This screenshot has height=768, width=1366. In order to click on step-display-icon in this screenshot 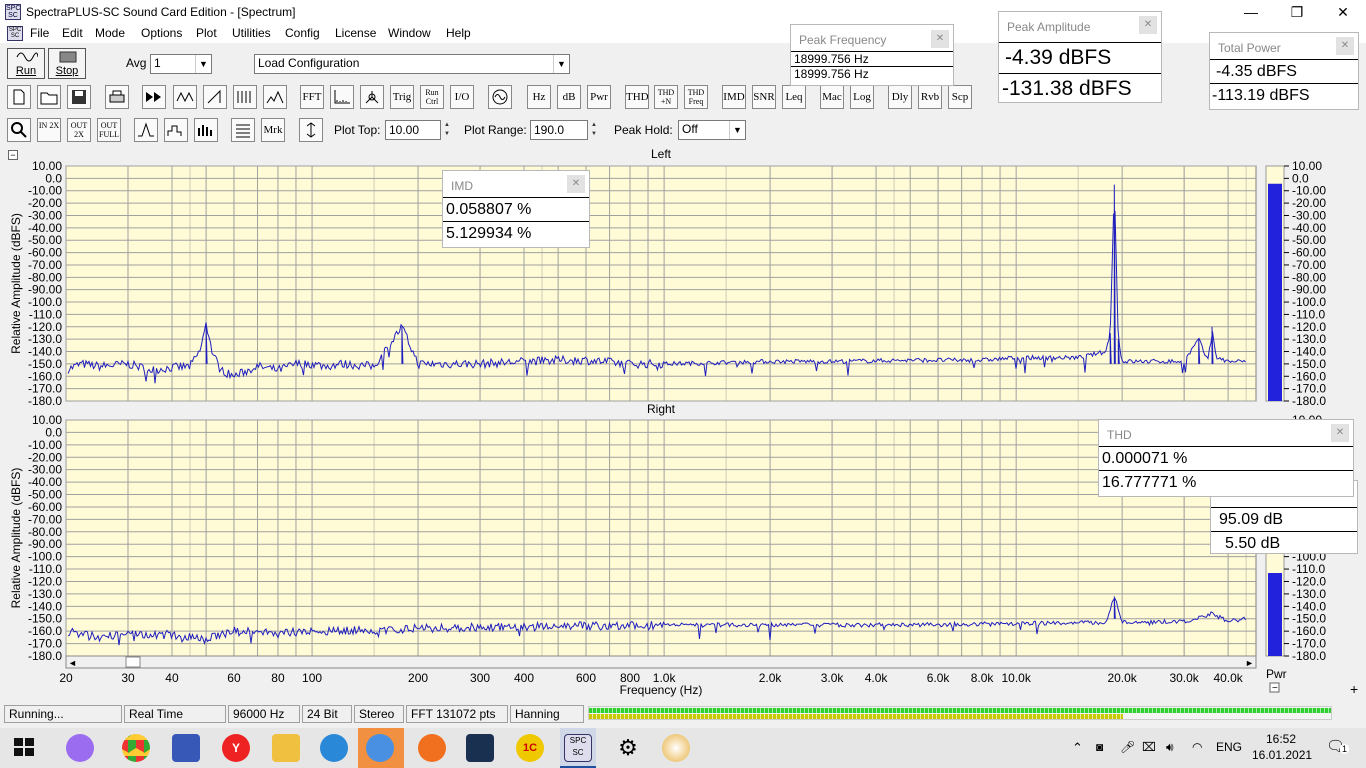, I will do `click(176, 130)`.